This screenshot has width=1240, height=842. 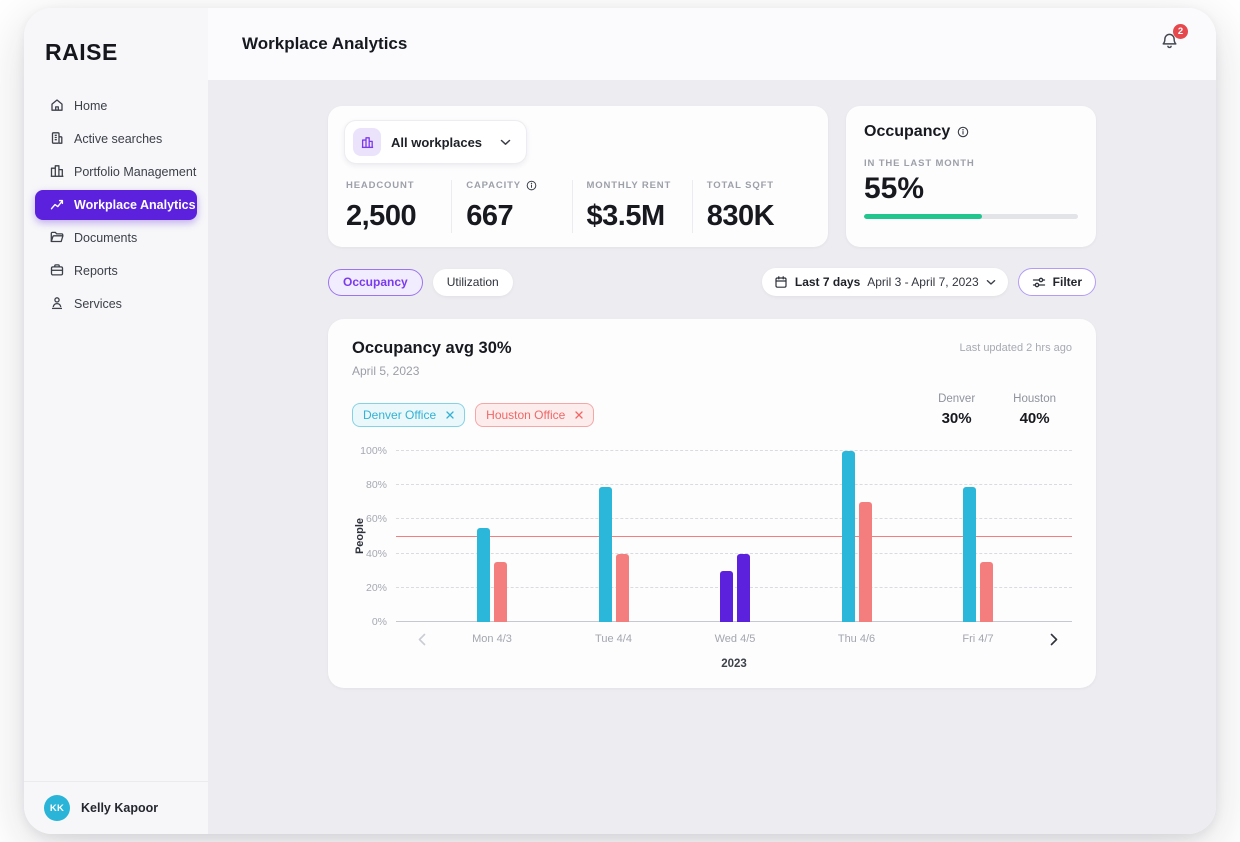 I want to click on date-range-picker: Last 7 days April 3 - April 7, 2023, so click(x=884, y=282).